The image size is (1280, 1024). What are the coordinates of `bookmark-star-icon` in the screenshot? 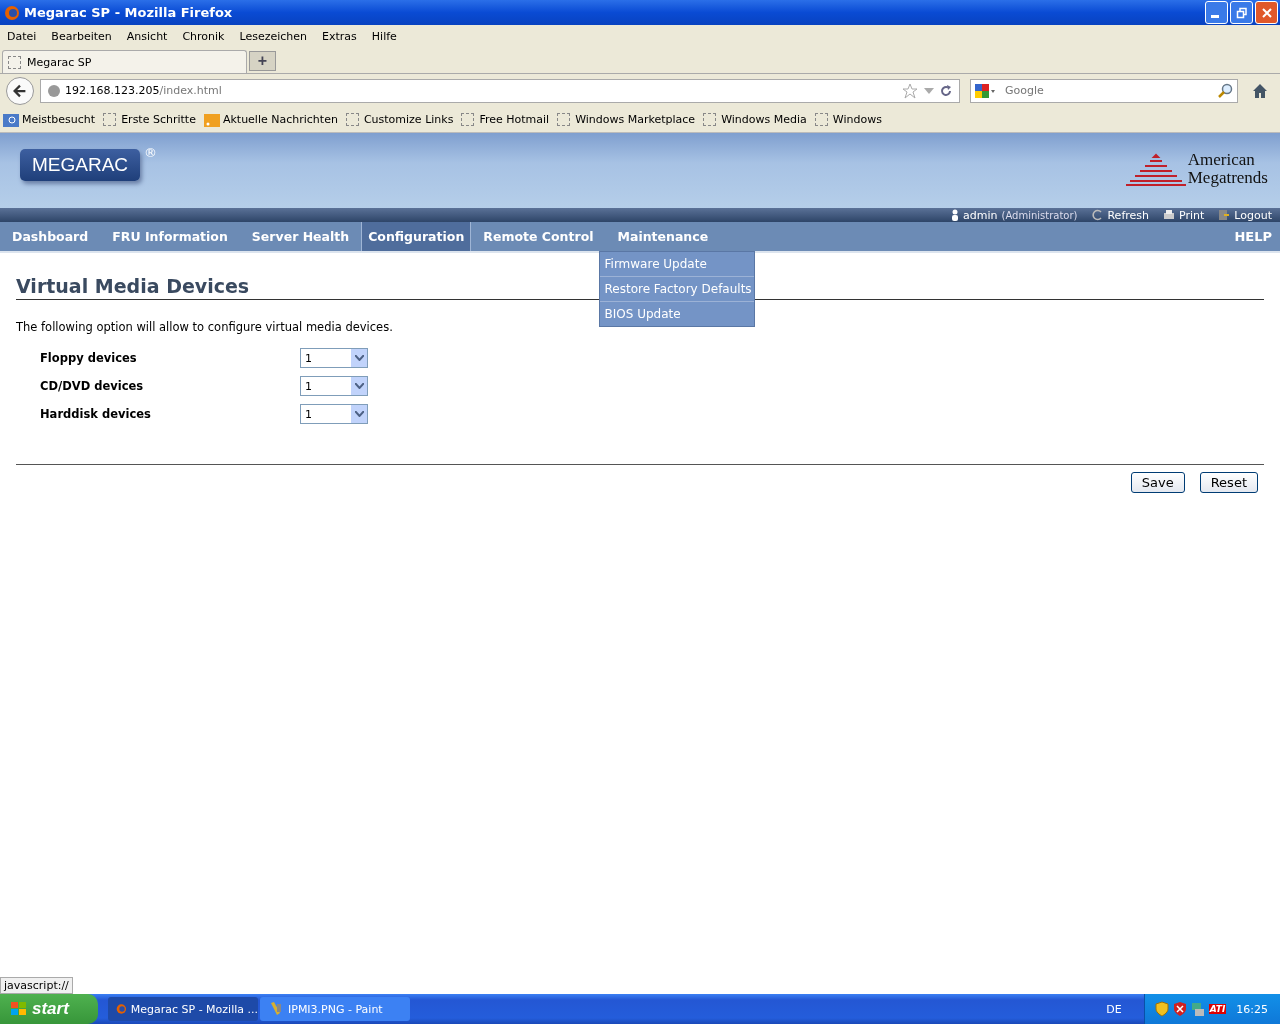 It's located at (910, 90).